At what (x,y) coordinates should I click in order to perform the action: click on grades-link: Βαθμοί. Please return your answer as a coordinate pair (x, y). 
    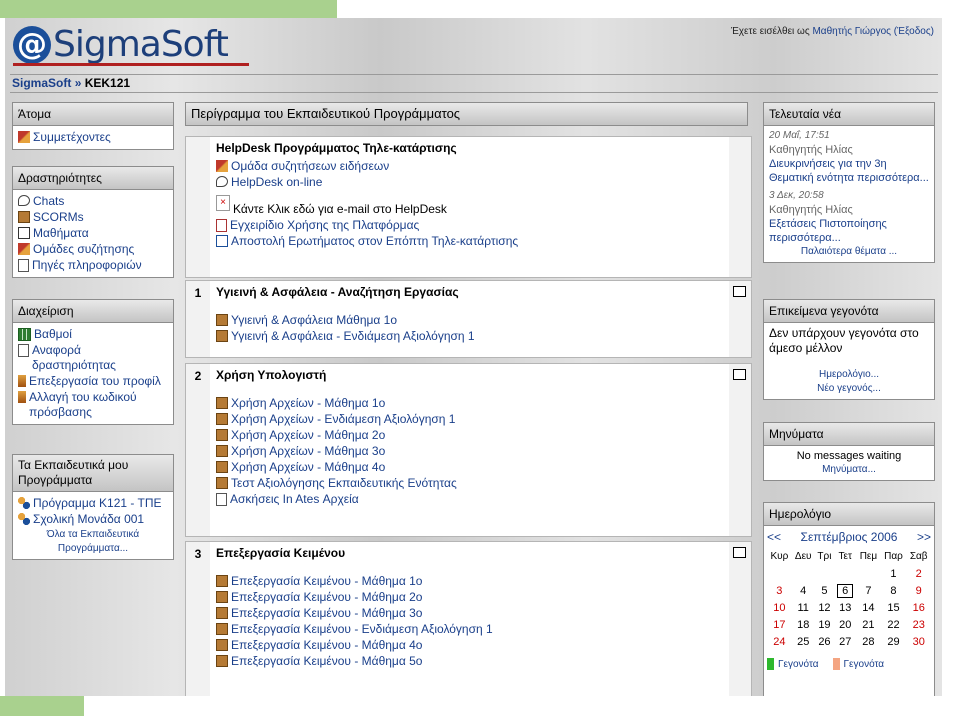
    Looking at the image, I should click on (93, 334).